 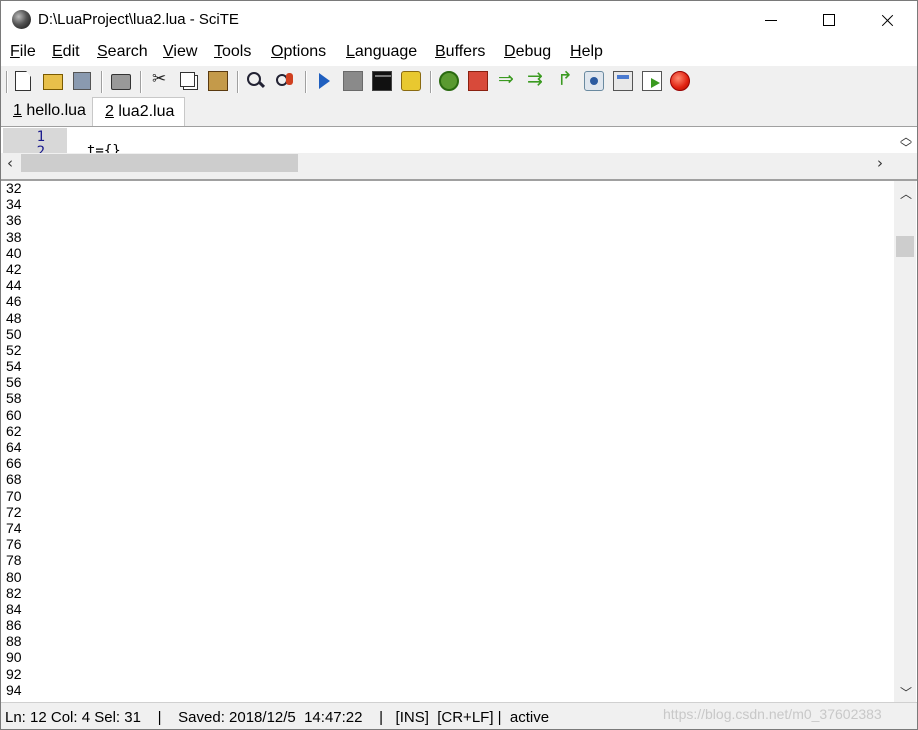 I want to click on output-line: 76, so click(x=14, y=544).